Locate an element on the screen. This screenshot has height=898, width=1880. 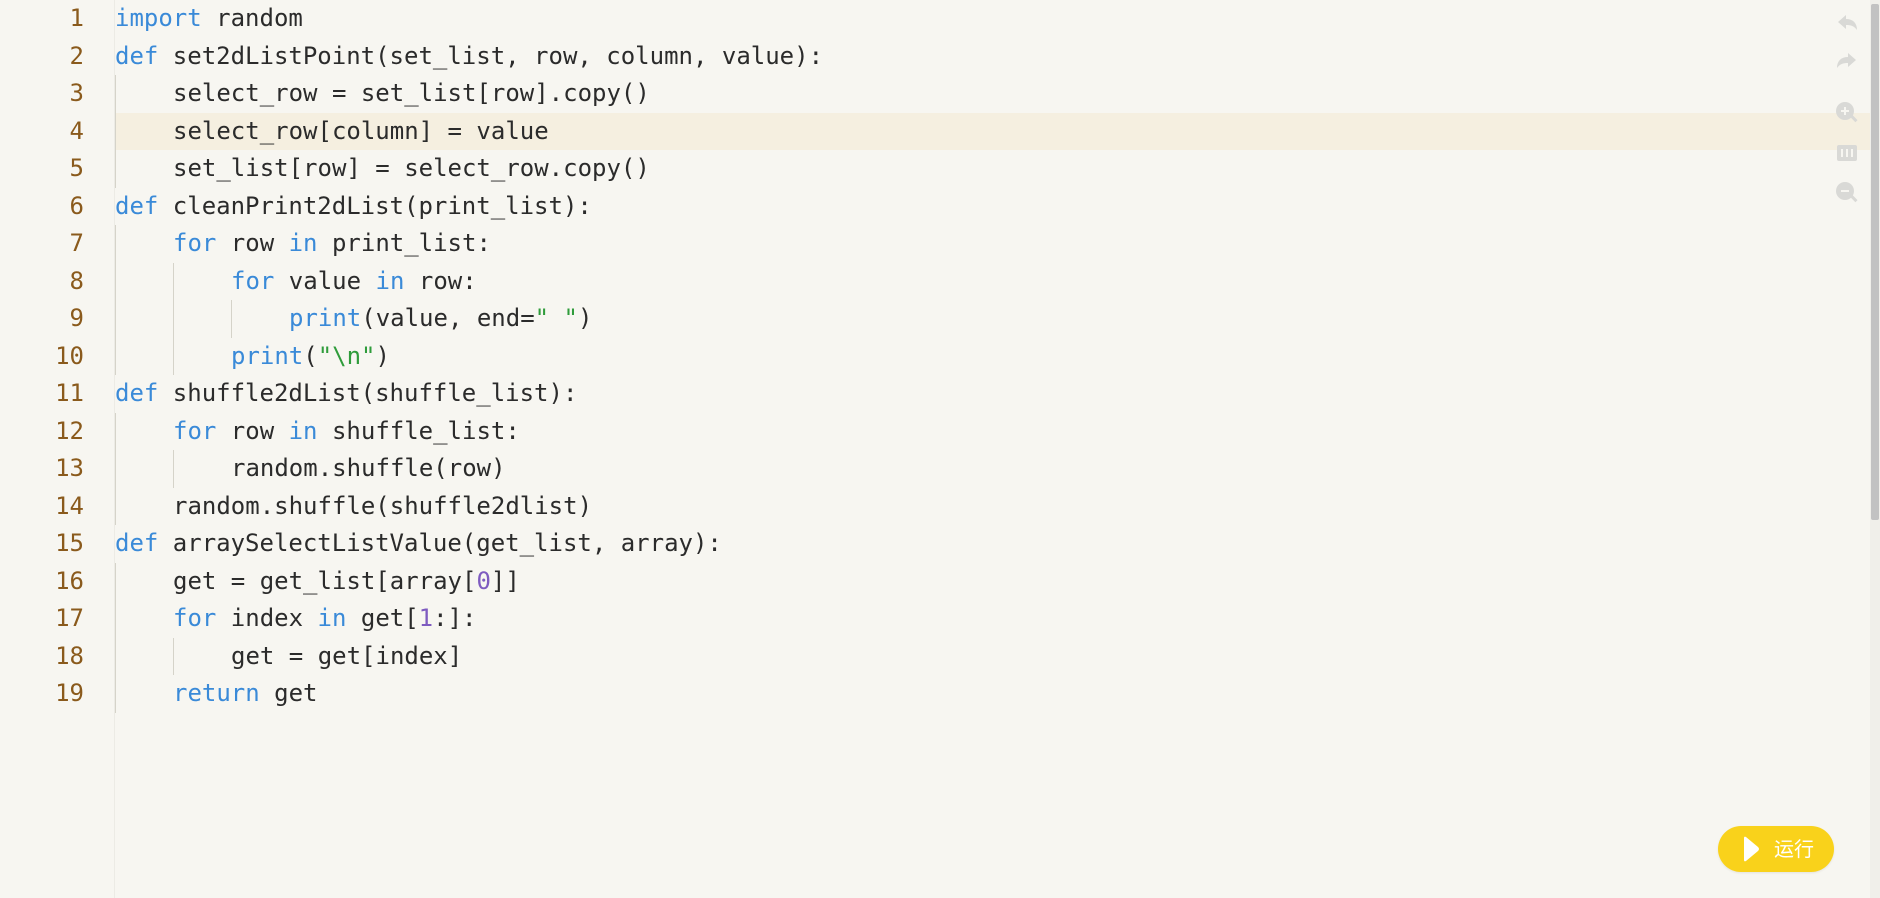
code-token: get = get_list[array[ is located at coordinates (325, 580).